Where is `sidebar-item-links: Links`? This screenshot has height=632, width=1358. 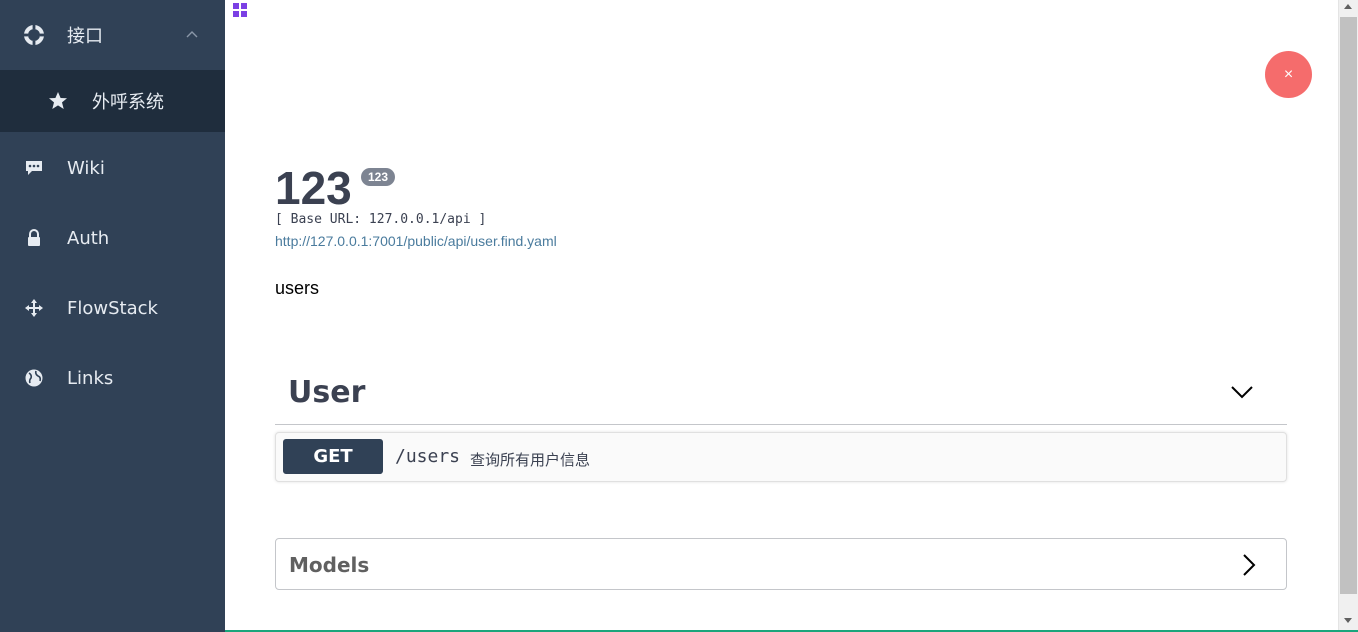
sidebar-item-links: Links is located at coordinates (112, 378).